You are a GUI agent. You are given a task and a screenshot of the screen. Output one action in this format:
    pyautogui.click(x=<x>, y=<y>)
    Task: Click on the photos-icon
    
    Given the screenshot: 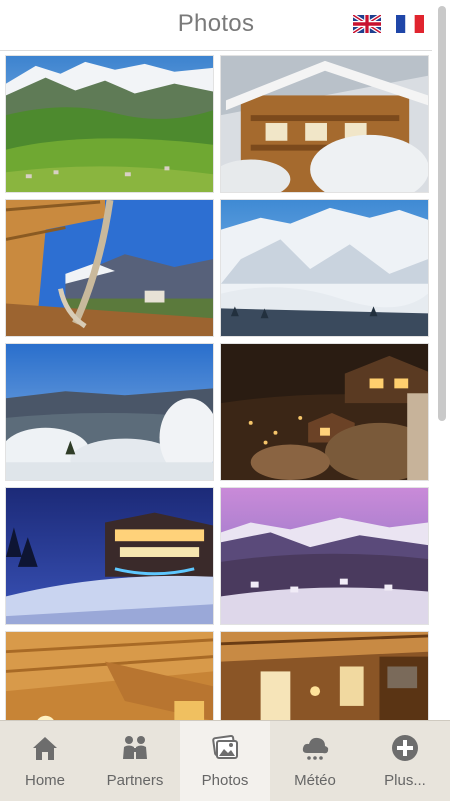 What is the action you would take?
    pyautogui.click(x=225, y=748)
    